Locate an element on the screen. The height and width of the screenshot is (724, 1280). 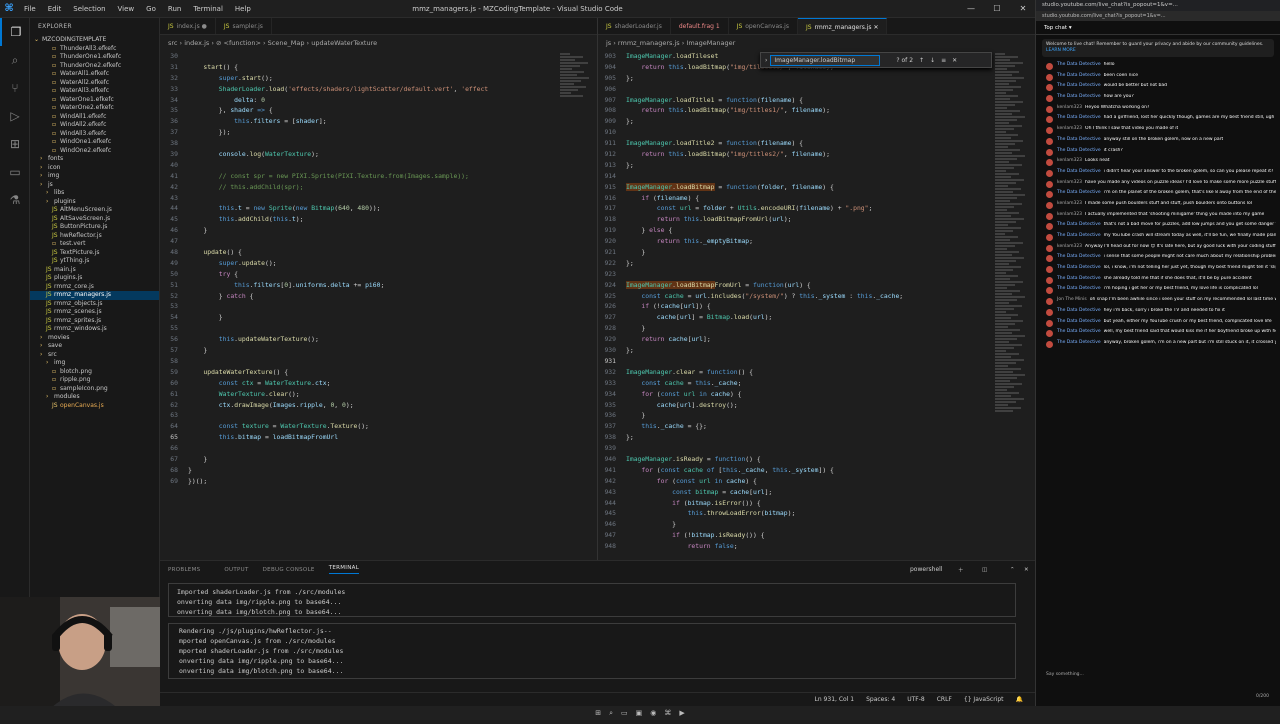
folder-item: › plugins is located at coordinates (94, 202).